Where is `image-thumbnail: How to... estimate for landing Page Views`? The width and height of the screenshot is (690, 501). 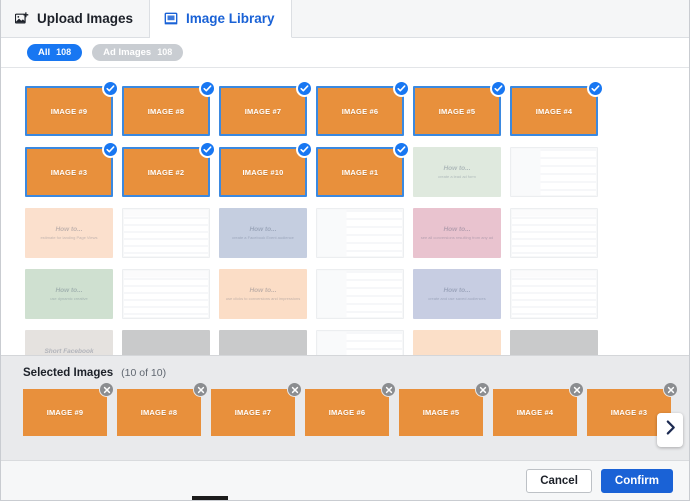 image-thumbnail: How to... estimate for landing Page Views is located at coordinates (69, 233).